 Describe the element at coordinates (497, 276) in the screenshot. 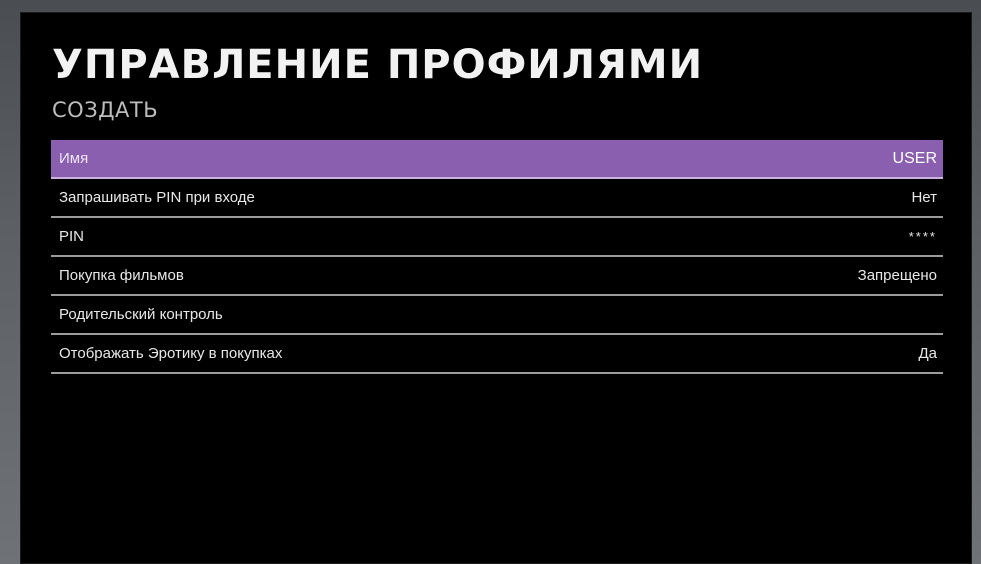

I see `setting-row-movie-purchase: Покупка фильмов Запрещено` at that location.